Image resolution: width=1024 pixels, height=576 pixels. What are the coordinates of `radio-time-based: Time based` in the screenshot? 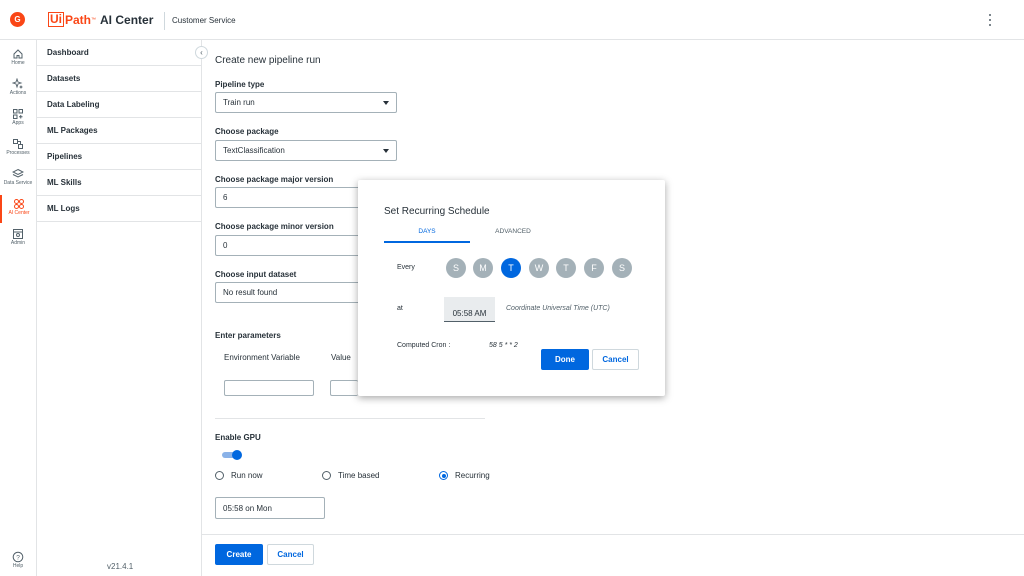 It's located at (351, 475).